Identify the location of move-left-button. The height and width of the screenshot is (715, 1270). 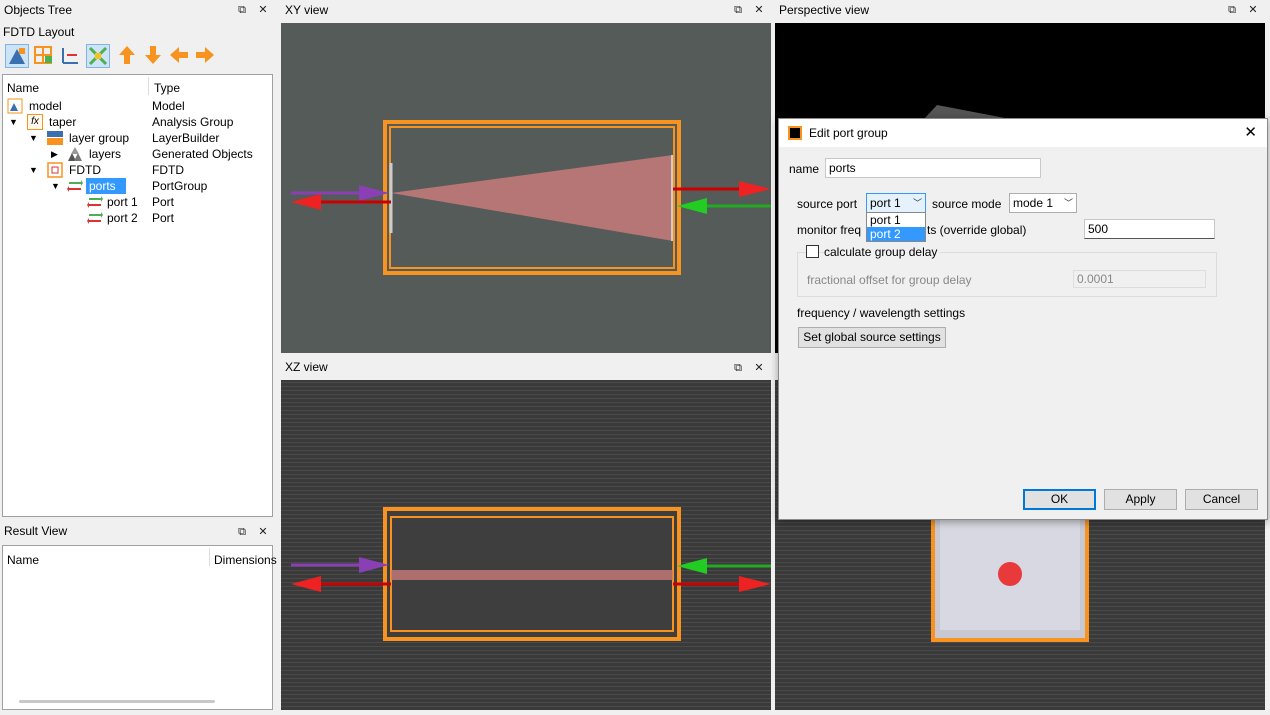
(180, 56).